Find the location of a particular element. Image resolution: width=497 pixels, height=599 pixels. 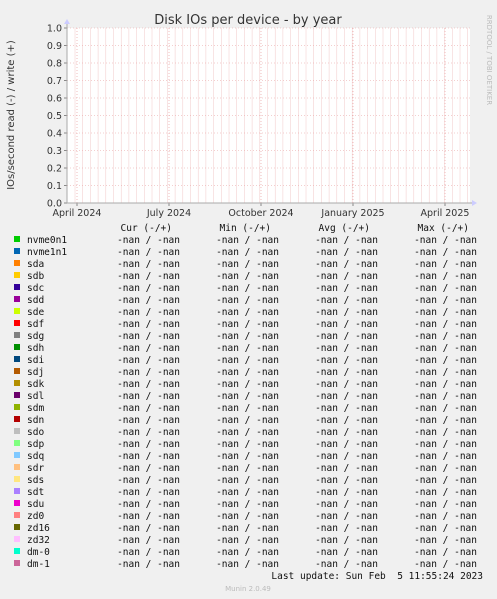

legend-series-name: sdo is located at coordinates (35, 432).